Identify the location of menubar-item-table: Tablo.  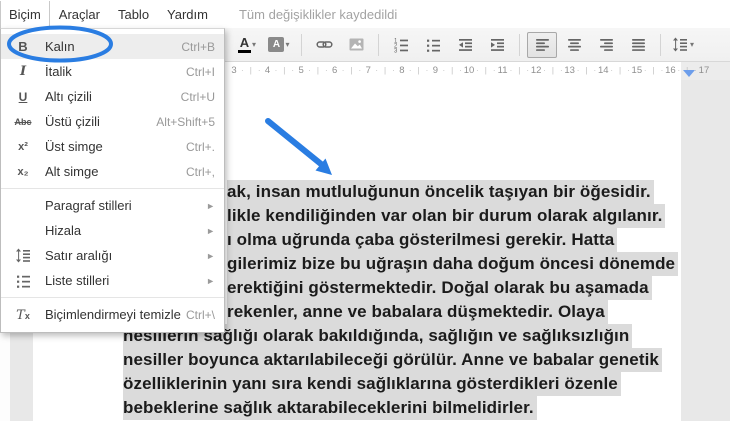
(133, 14).